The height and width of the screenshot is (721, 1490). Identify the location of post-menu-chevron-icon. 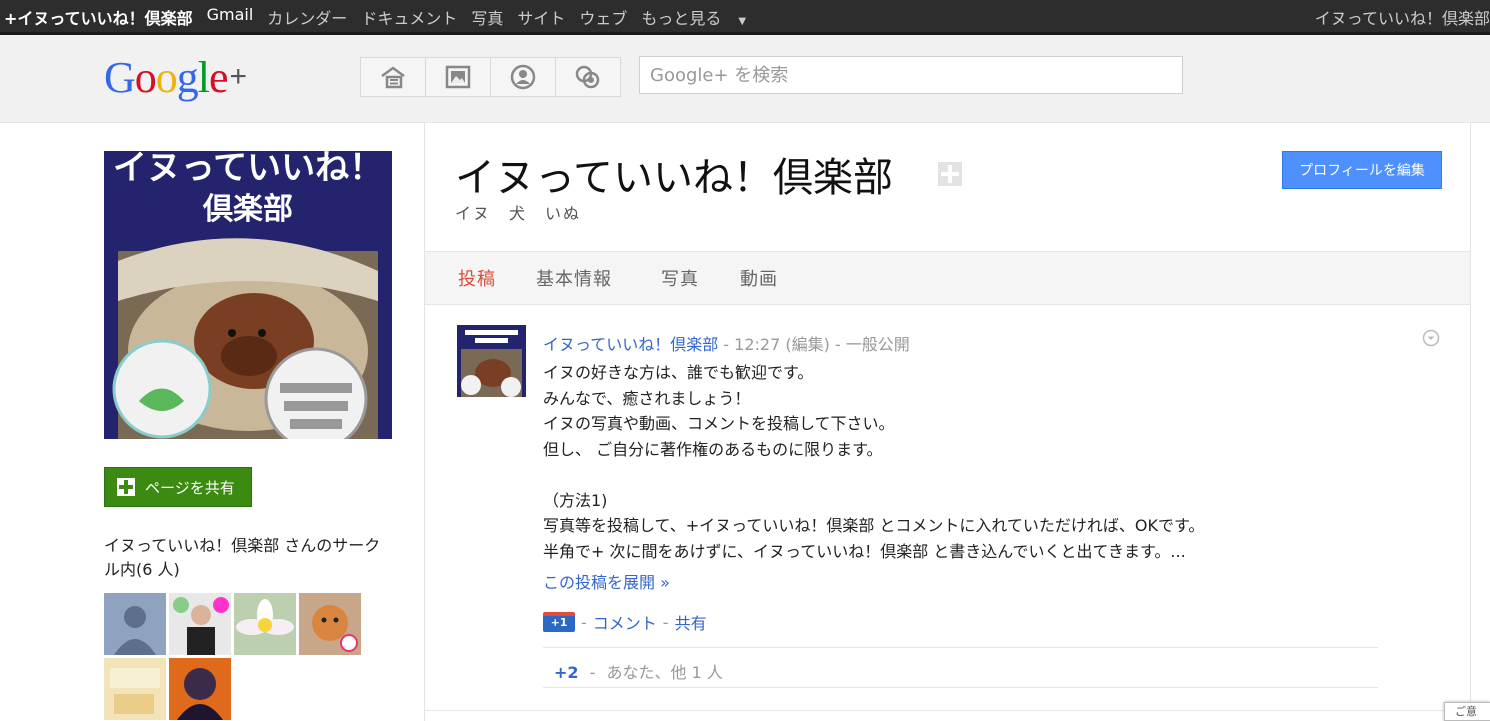
(1431, 338).